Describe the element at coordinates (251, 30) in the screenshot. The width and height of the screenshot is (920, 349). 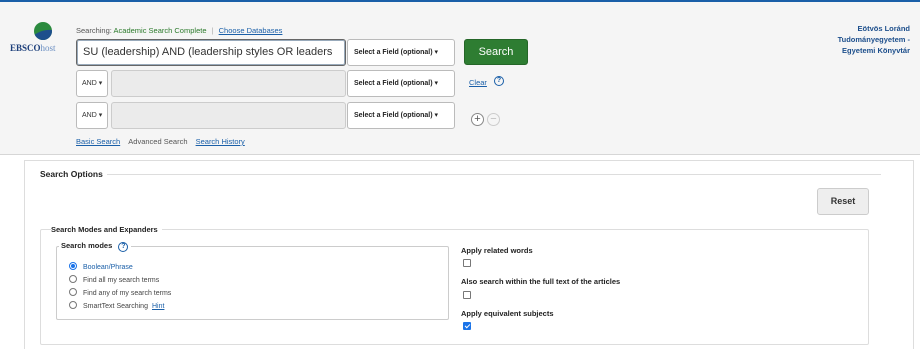
I see `choose-databases-link: Choose Databases` at that location.